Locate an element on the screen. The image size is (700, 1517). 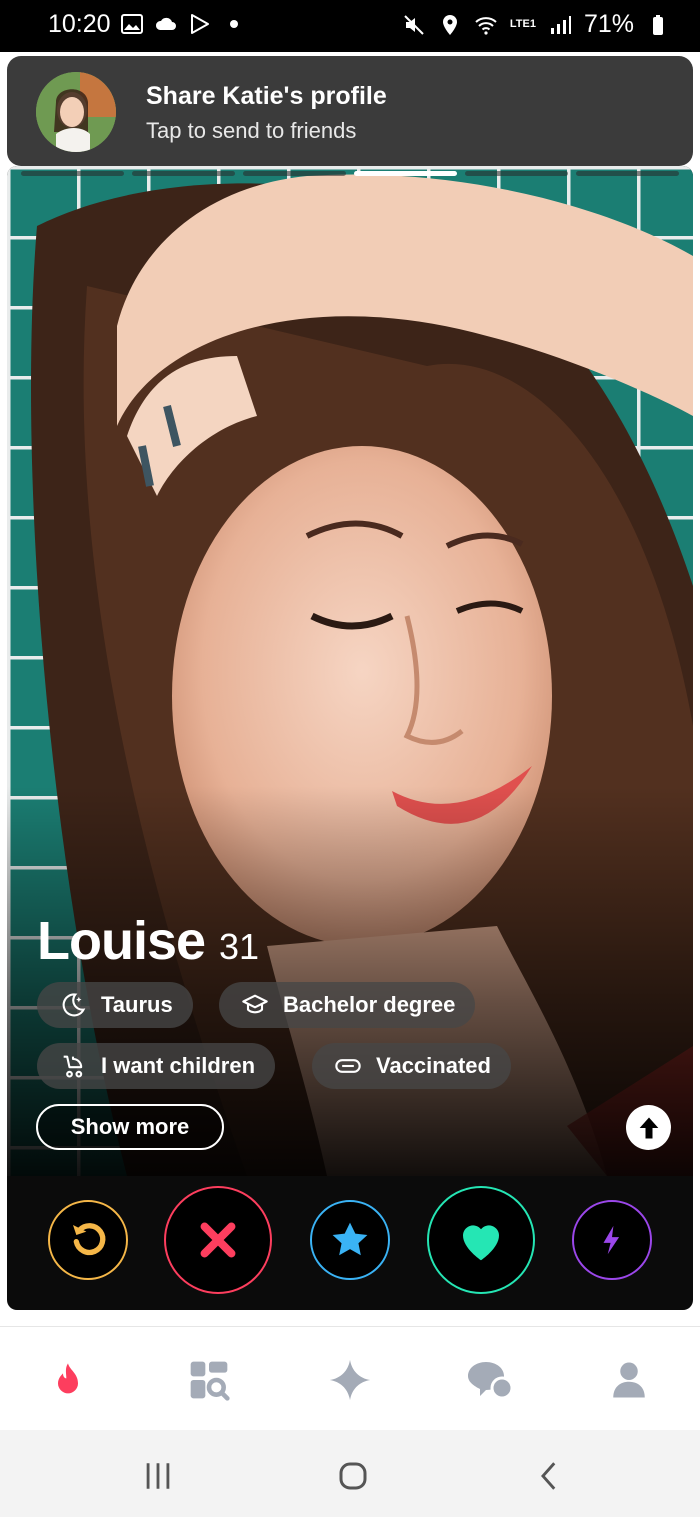
nav-messages is located at coordinates (490, 1380).